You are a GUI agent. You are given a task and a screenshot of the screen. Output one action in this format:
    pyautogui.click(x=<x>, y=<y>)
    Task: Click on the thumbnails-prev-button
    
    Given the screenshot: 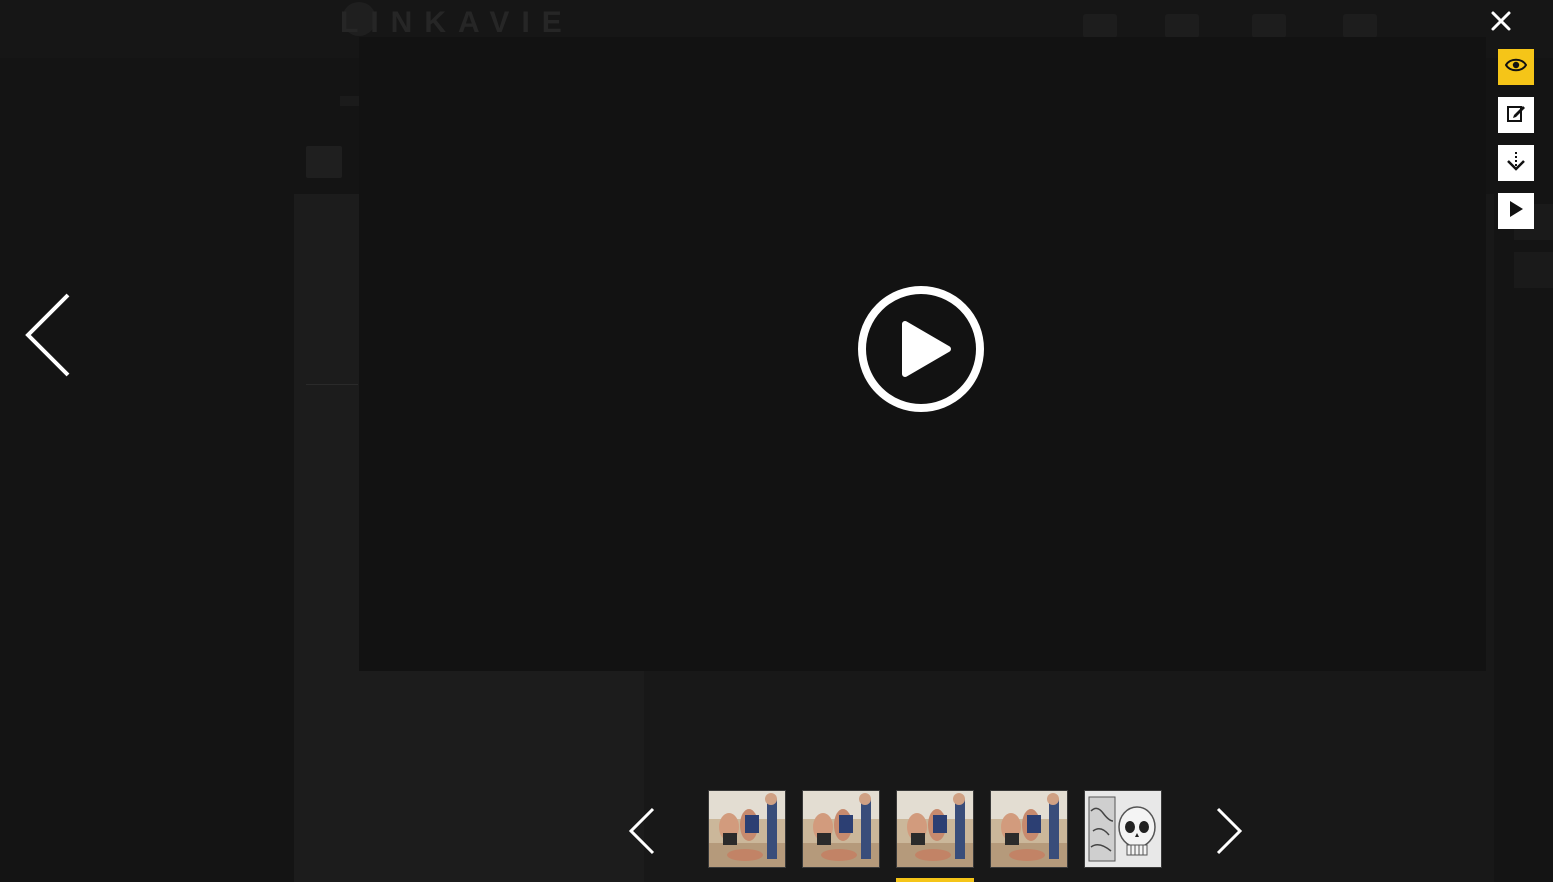 What is the action you would take?
    pyautogui.click(x=642, y=833)
    